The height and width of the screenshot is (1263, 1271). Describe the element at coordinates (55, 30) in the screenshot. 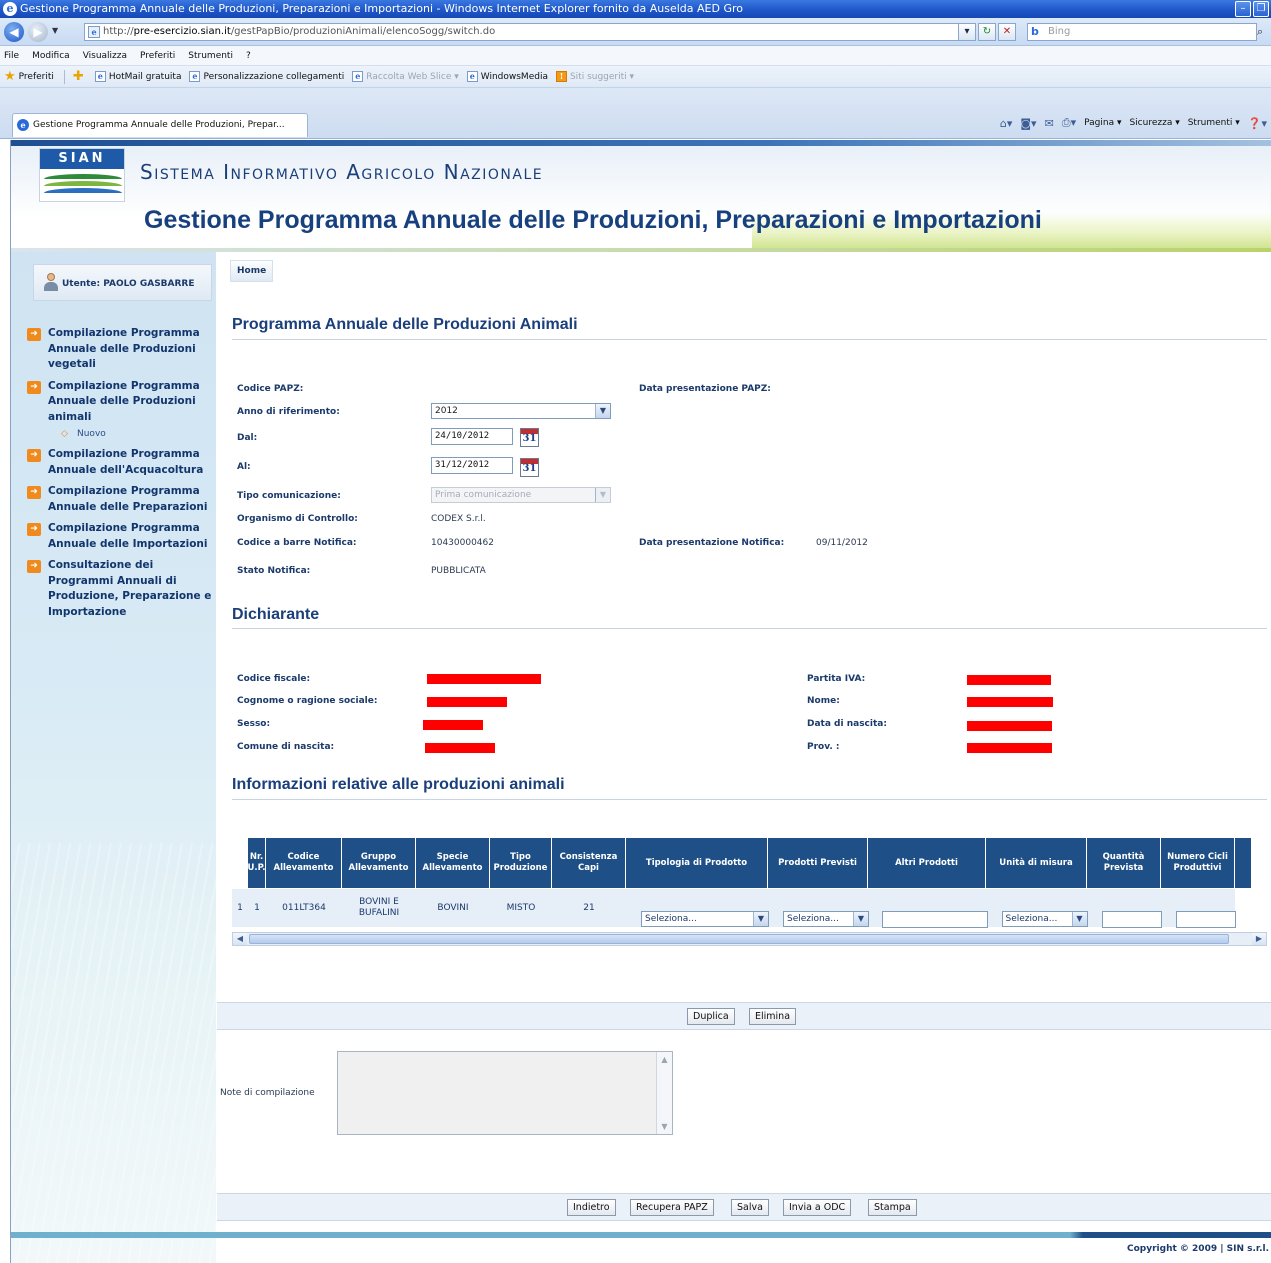

I see `history-dropdown-icon: ▼` at that location.